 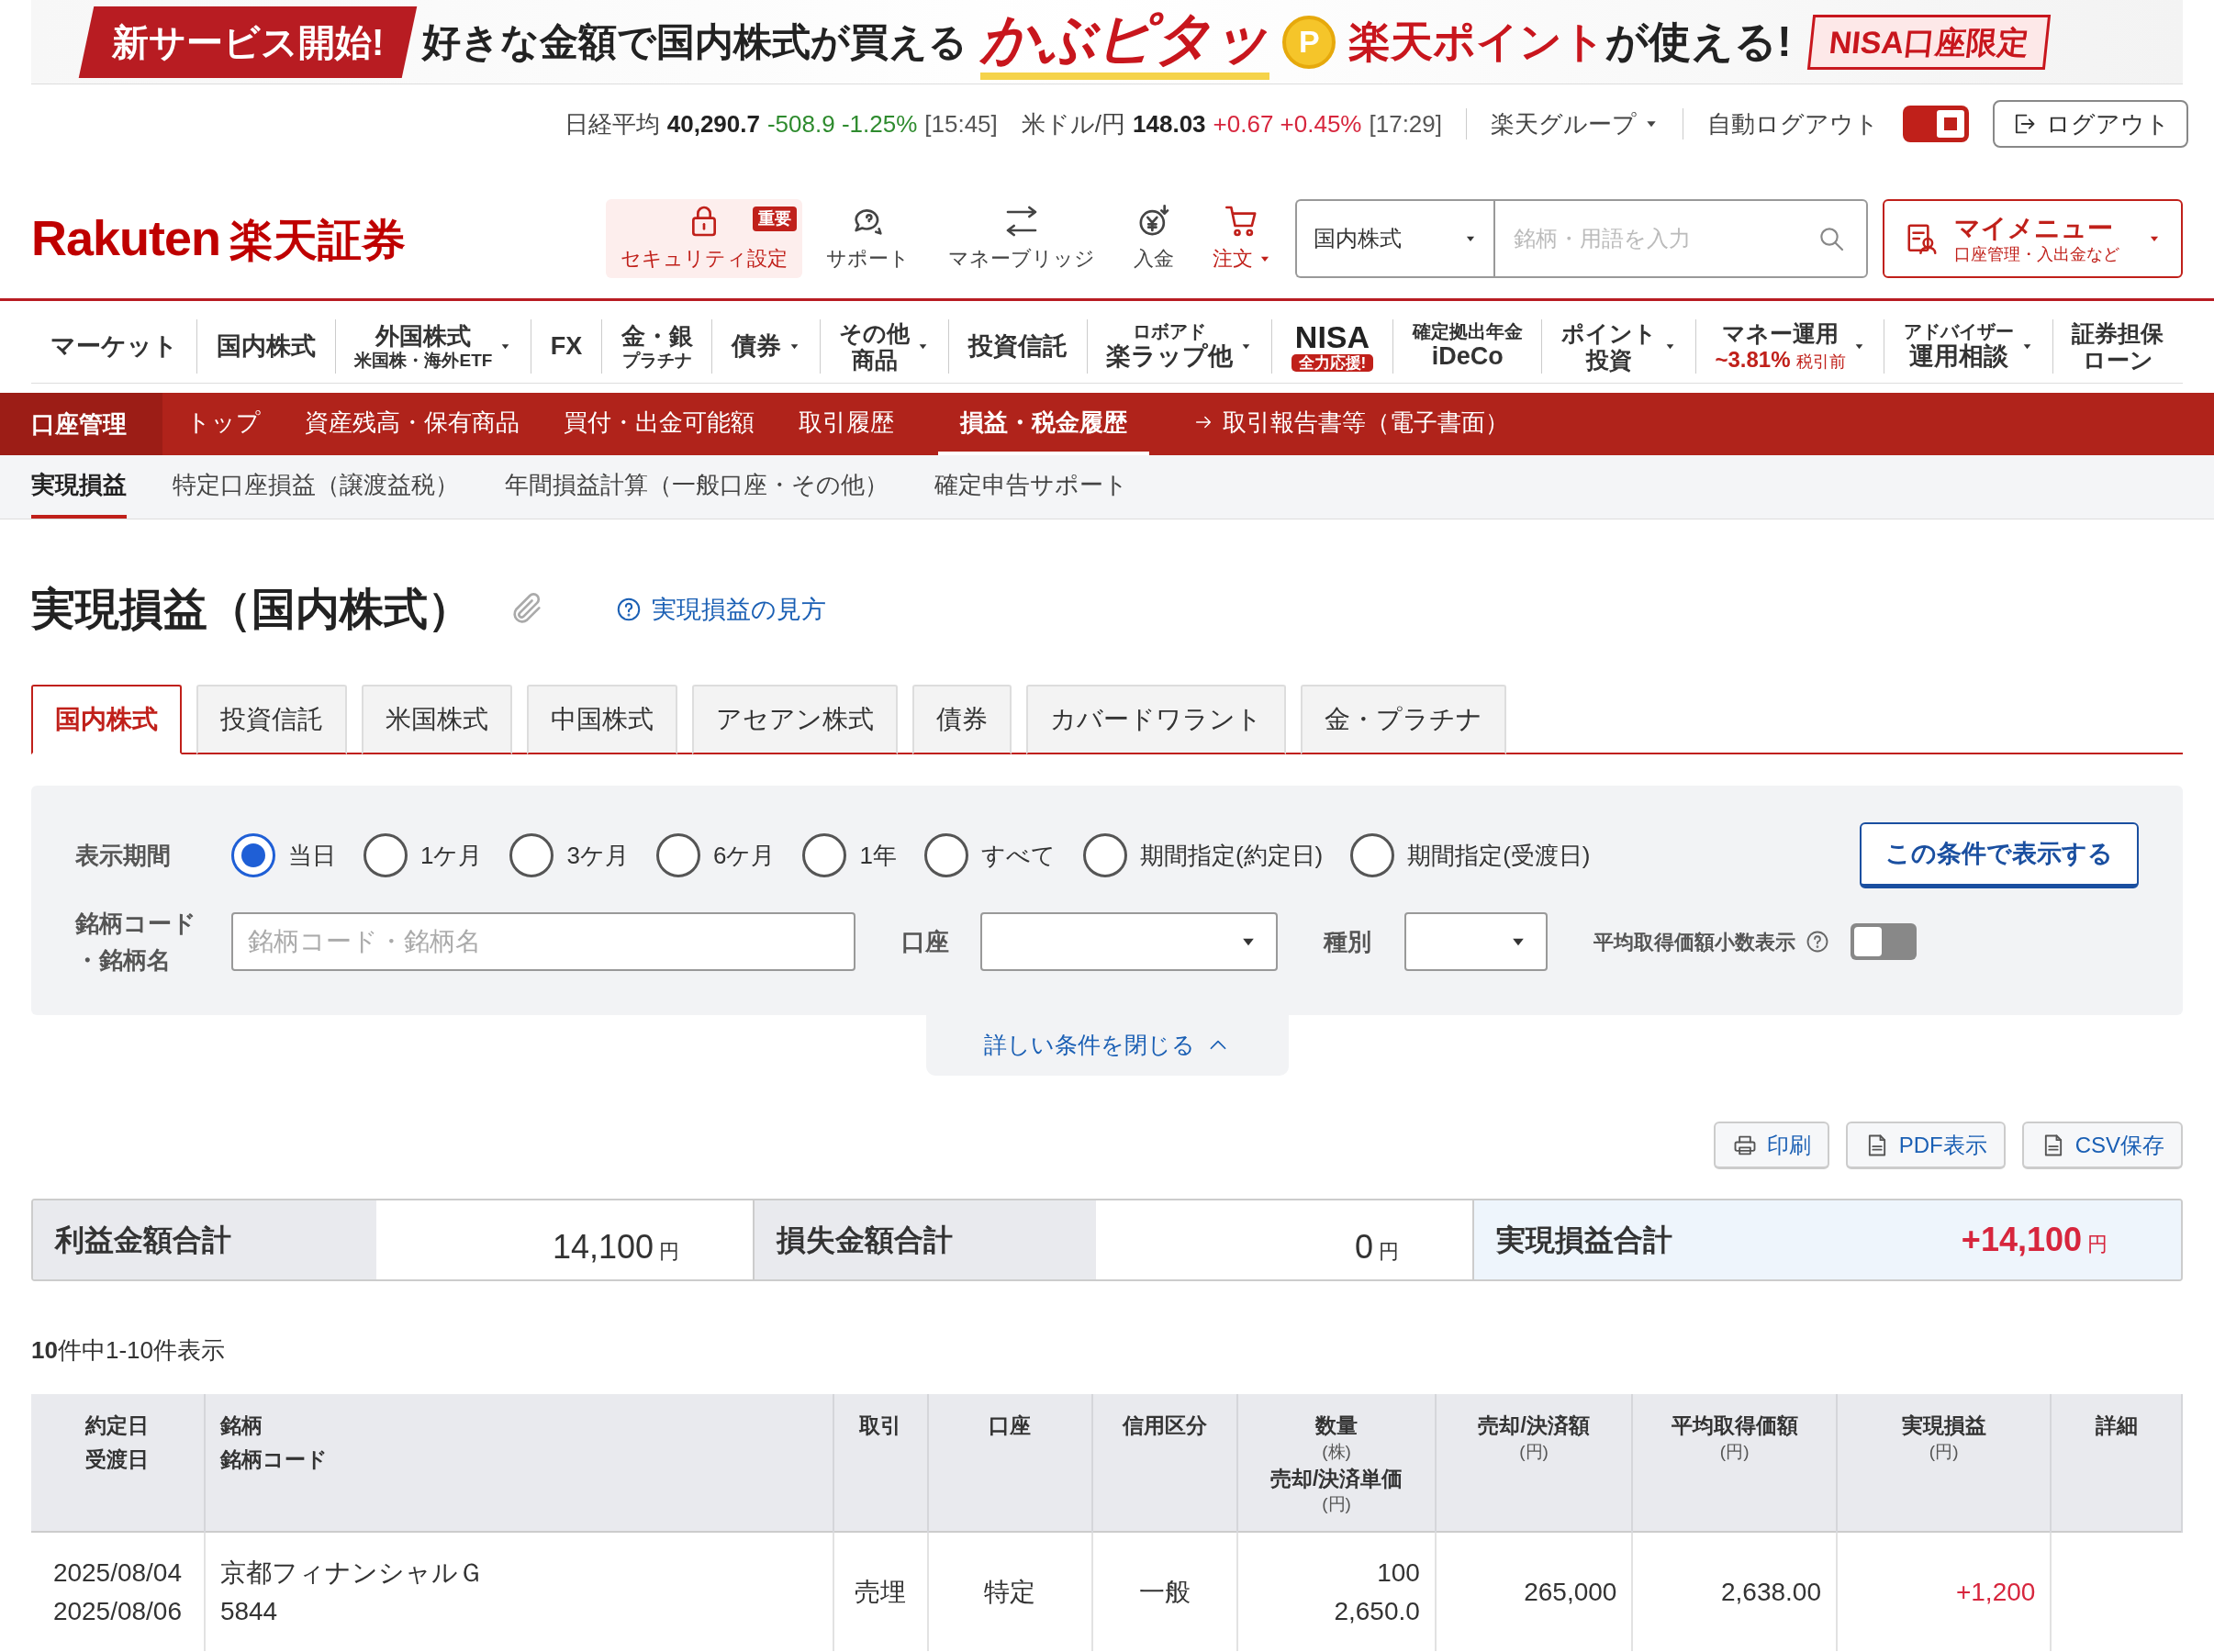 What do you see at coordinates (1575, 124) in the screenshot?
I see `group-menu: 楽天グループ` at bounding box center [1575, 124].